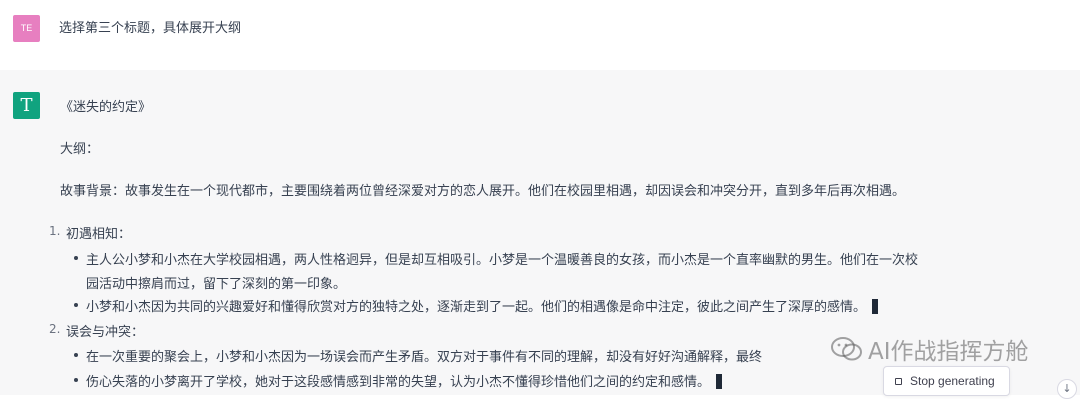  Describe the element at coordinates (846, 349) in the screenshot. I see `wechat-icon` at that location.